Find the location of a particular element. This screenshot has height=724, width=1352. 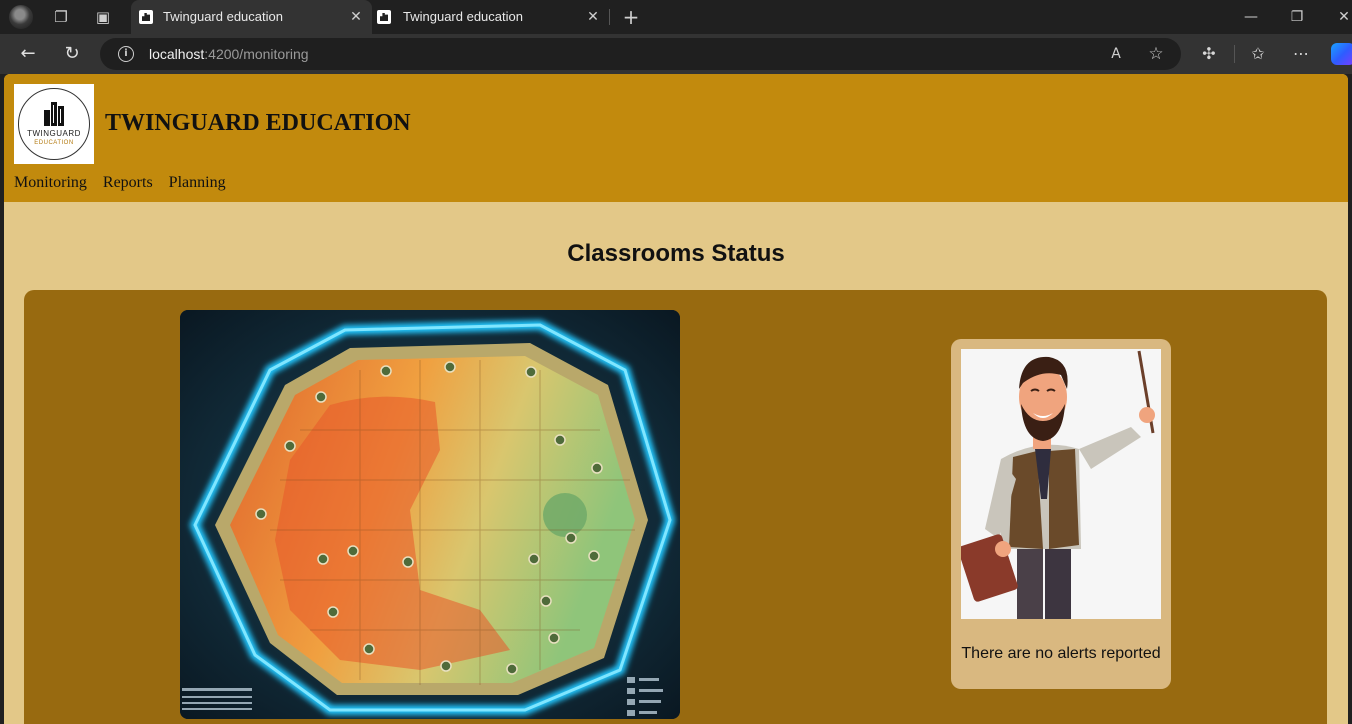

logo-subtext: EDUCATION is located at coordinates (54, 143).